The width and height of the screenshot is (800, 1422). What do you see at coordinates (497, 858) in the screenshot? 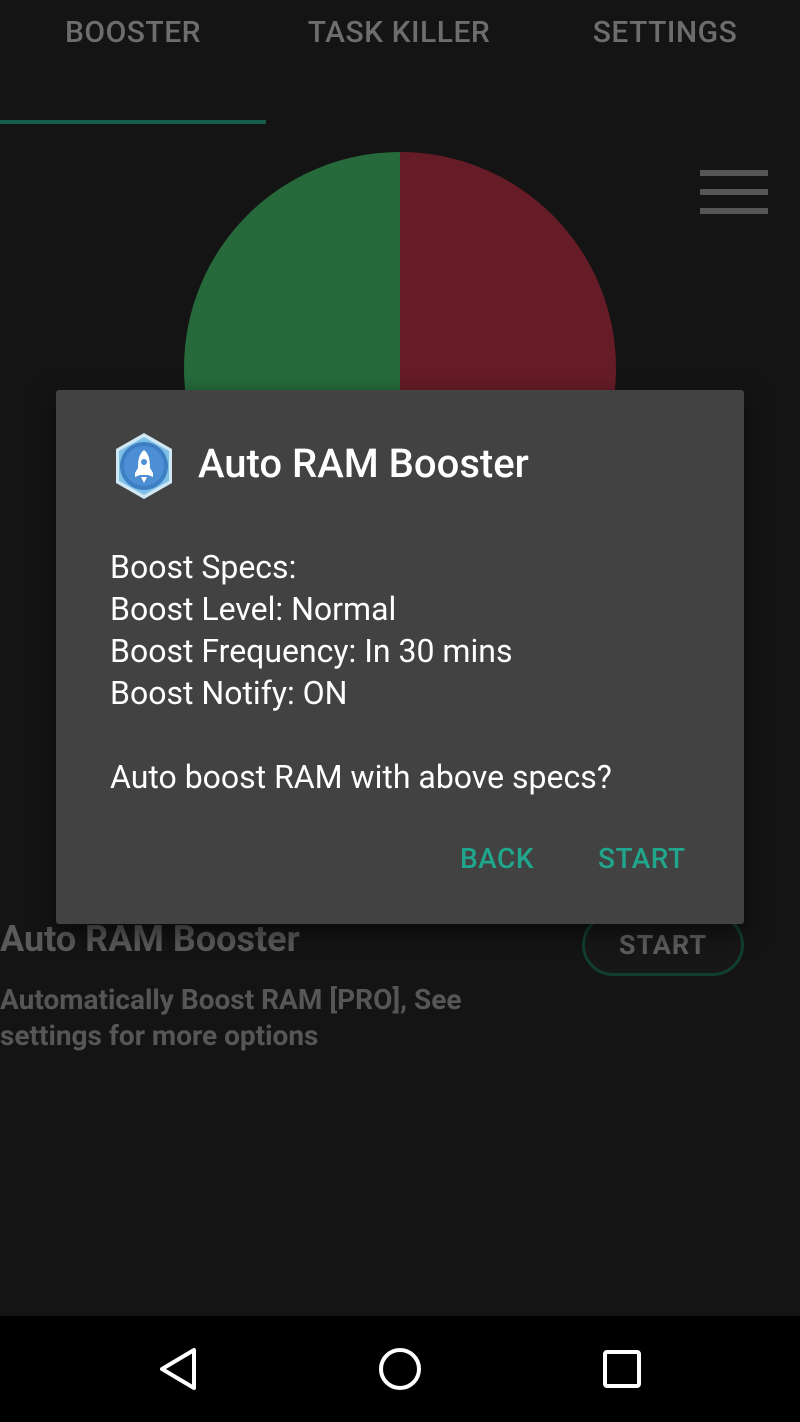
I see `dialog-back-button: BACK` at bounding box center [497, 858].